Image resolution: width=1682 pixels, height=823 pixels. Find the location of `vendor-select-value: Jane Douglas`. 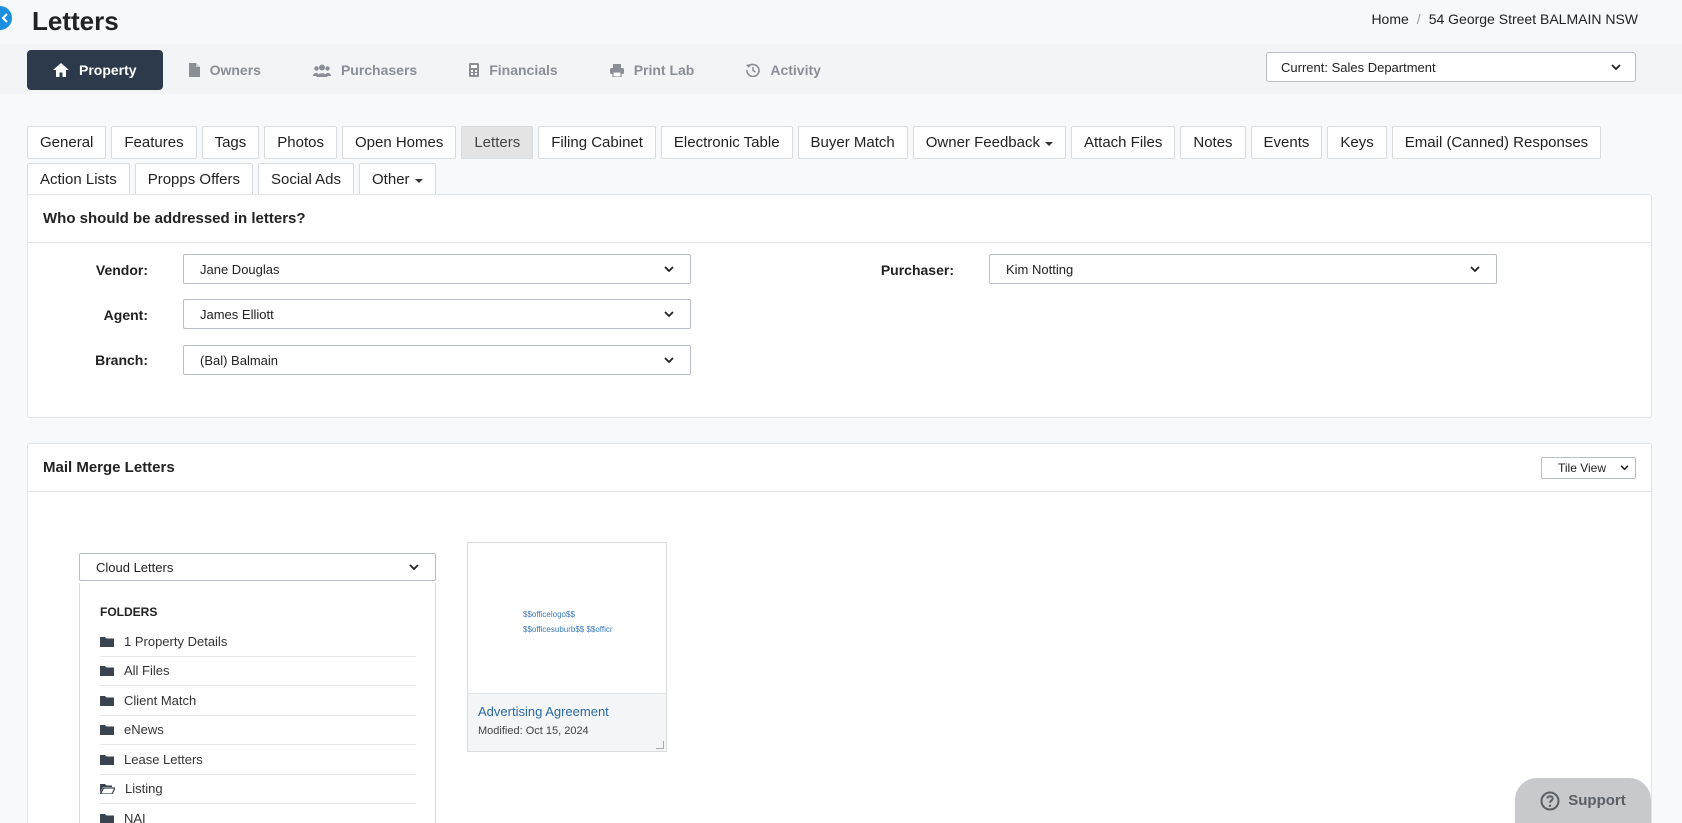

vendor-select-value: Jane Douglas is located at coordinates (240, 269).